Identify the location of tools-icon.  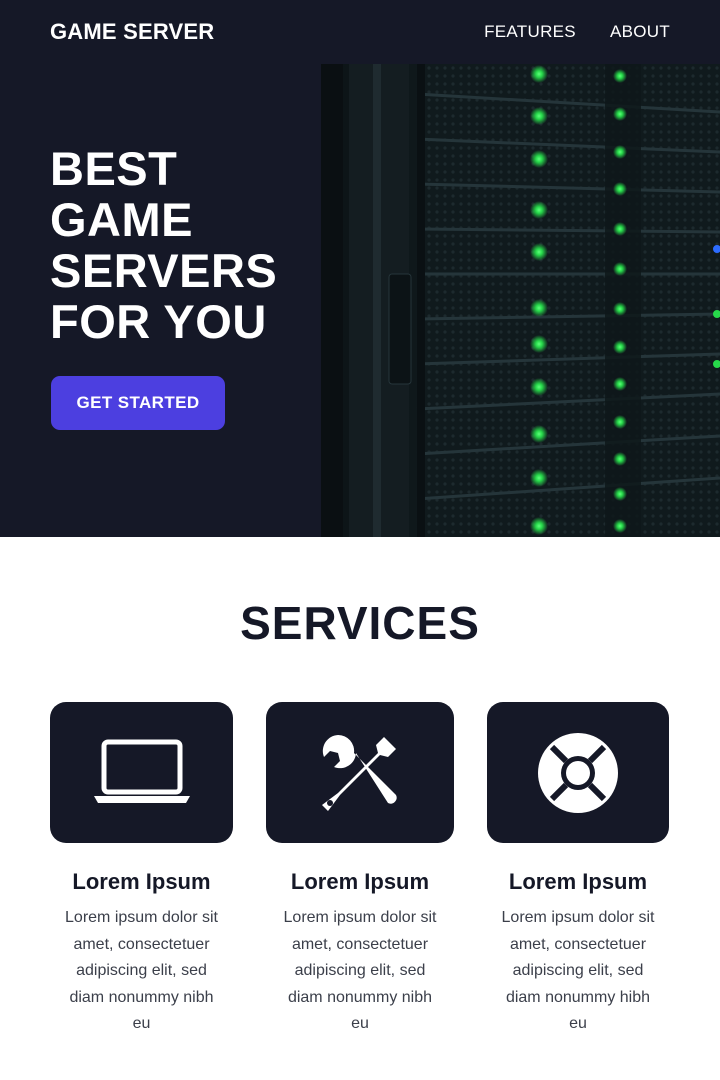
(359, 772).